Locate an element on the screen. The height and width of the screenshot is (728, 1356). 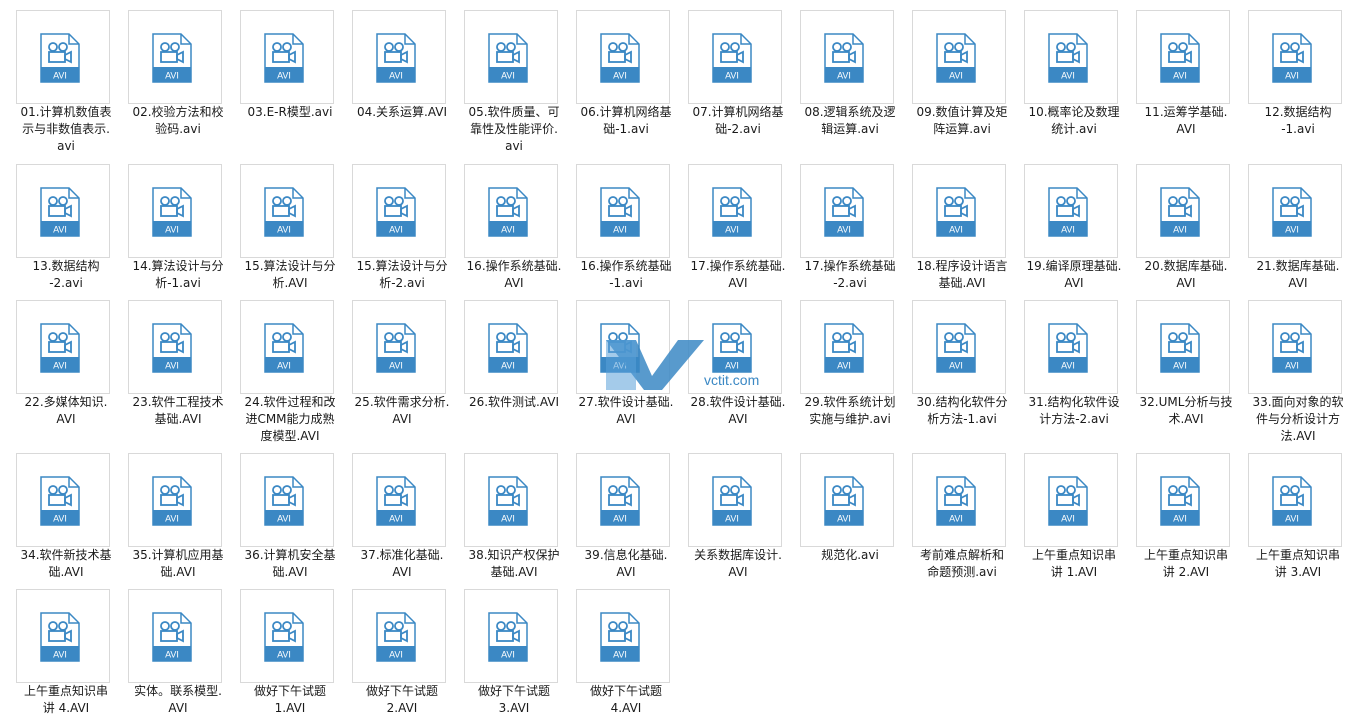
file-name-label: 23.软件工程技术 基础.AVI is located at coordinates (178, 411).